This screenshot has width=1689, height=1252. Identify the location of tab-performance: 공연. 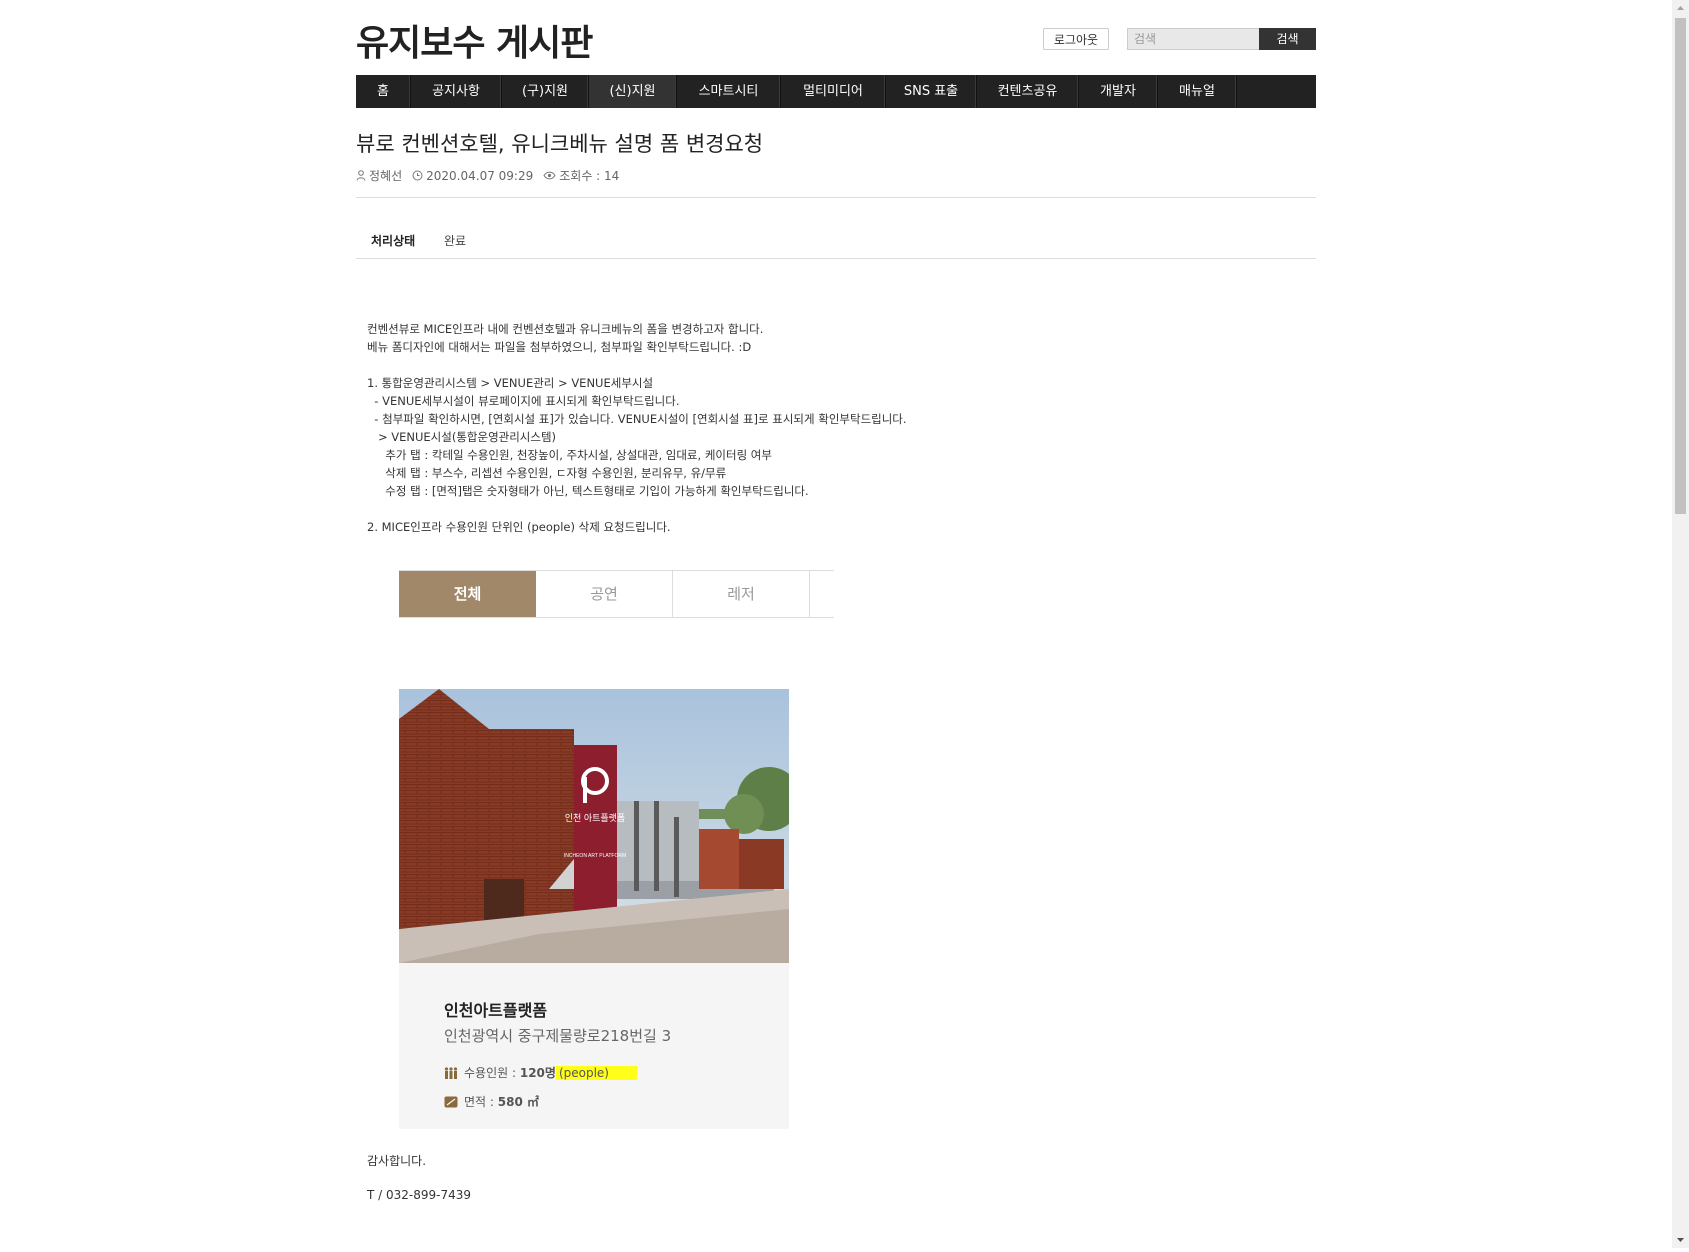
(604, 594).